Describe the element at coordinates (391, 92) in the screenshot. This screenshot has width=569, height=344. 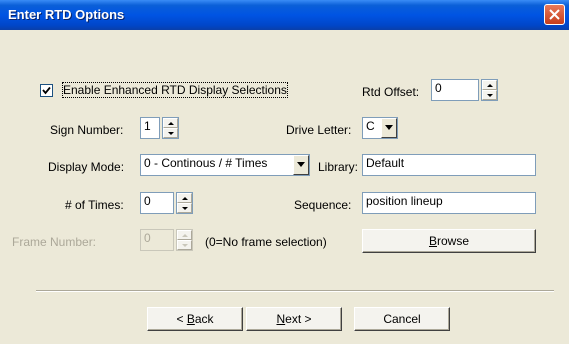
I see `rtd-offset-label: Rtd Offset:` at that location.